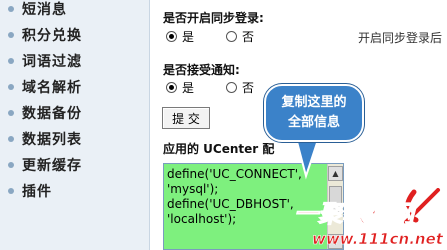  I want to click on svg-text: 一聚教程网, so click(356, 214).